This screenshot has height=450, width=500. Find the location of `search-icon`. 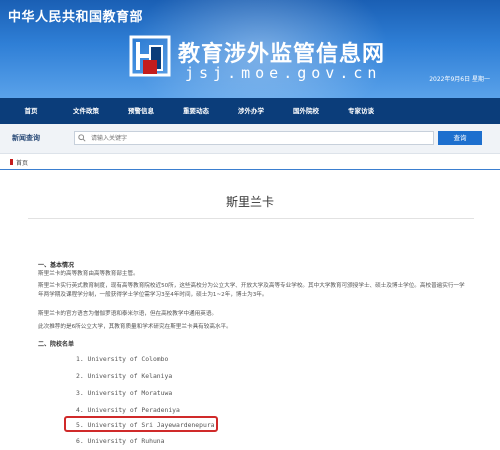

search-icon is located at coordinates (82, 138).